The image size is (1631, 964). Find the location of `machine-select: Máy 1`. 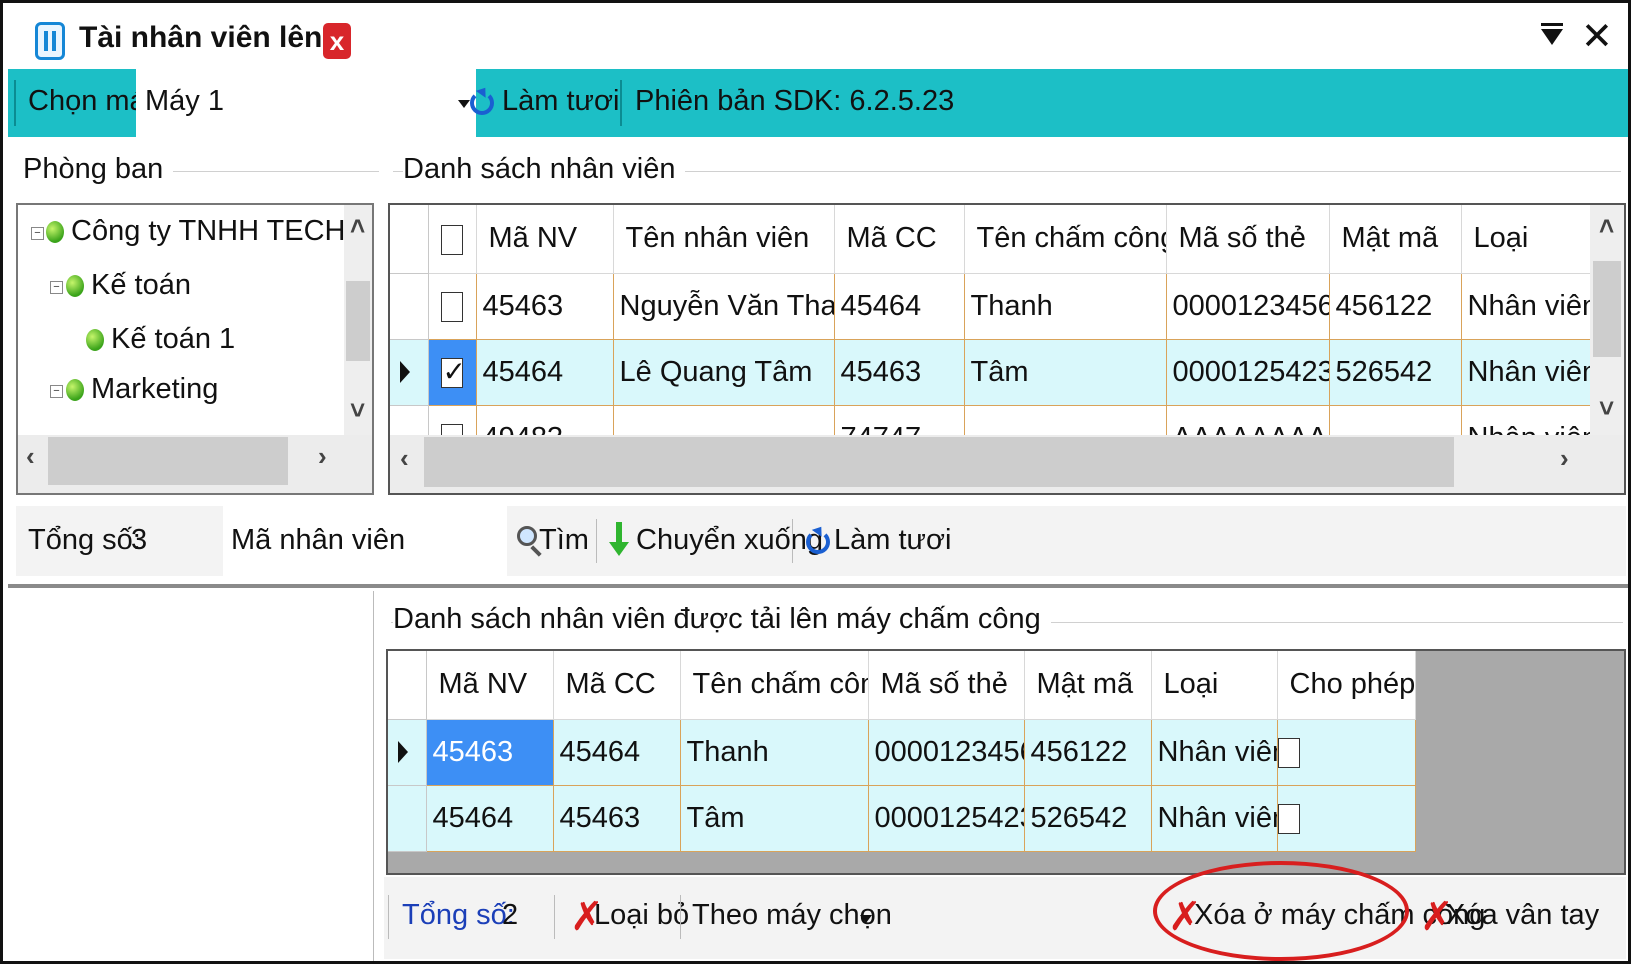

machine-select: Máy 1 is located at coordinates (306, 103).